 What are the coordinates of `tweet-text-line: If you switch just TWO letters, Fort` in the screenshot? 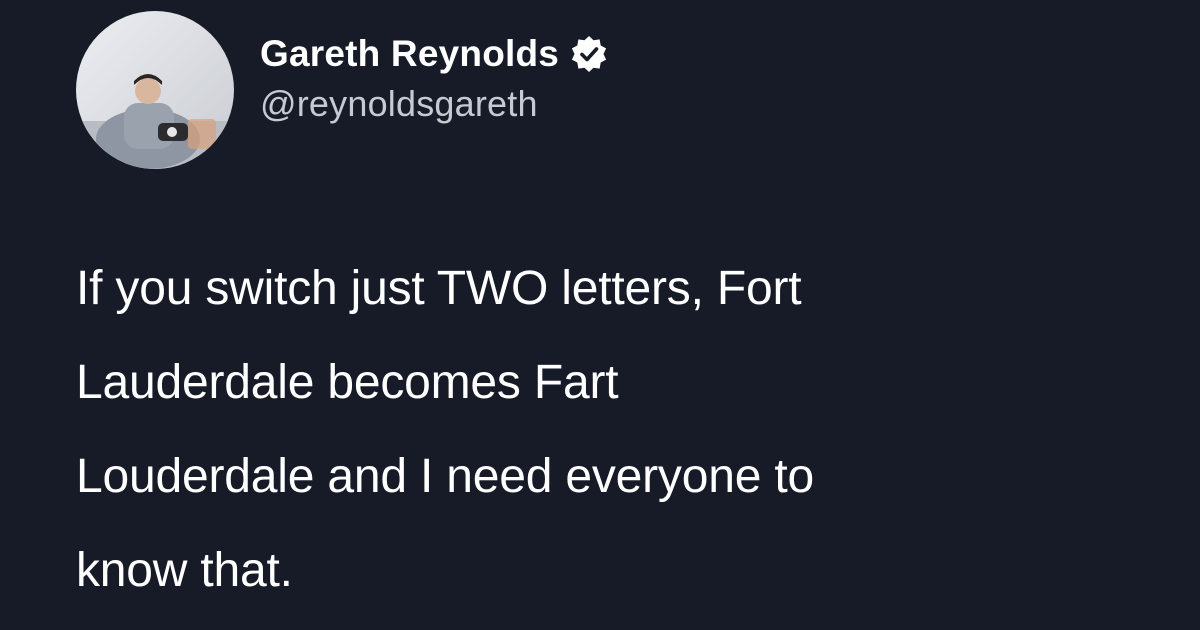 It's located at (439, 288).